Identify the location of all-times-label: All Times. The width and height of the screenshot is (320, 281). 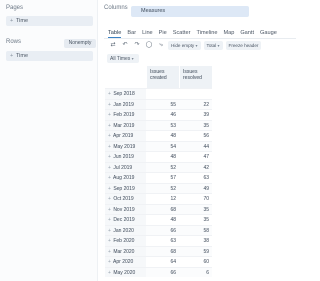
(120, 59).